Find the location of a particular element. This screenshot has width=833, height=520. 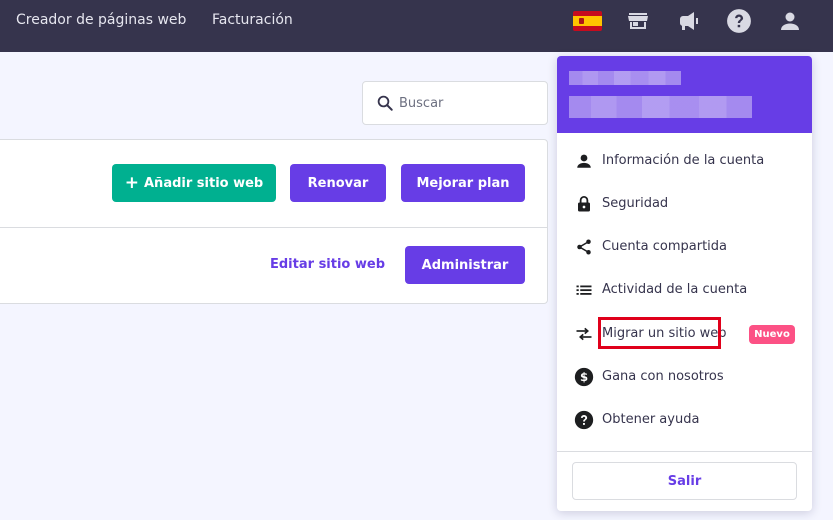

menu-item-label: Actividad de la cuenta is located at coordinates (675, 289).